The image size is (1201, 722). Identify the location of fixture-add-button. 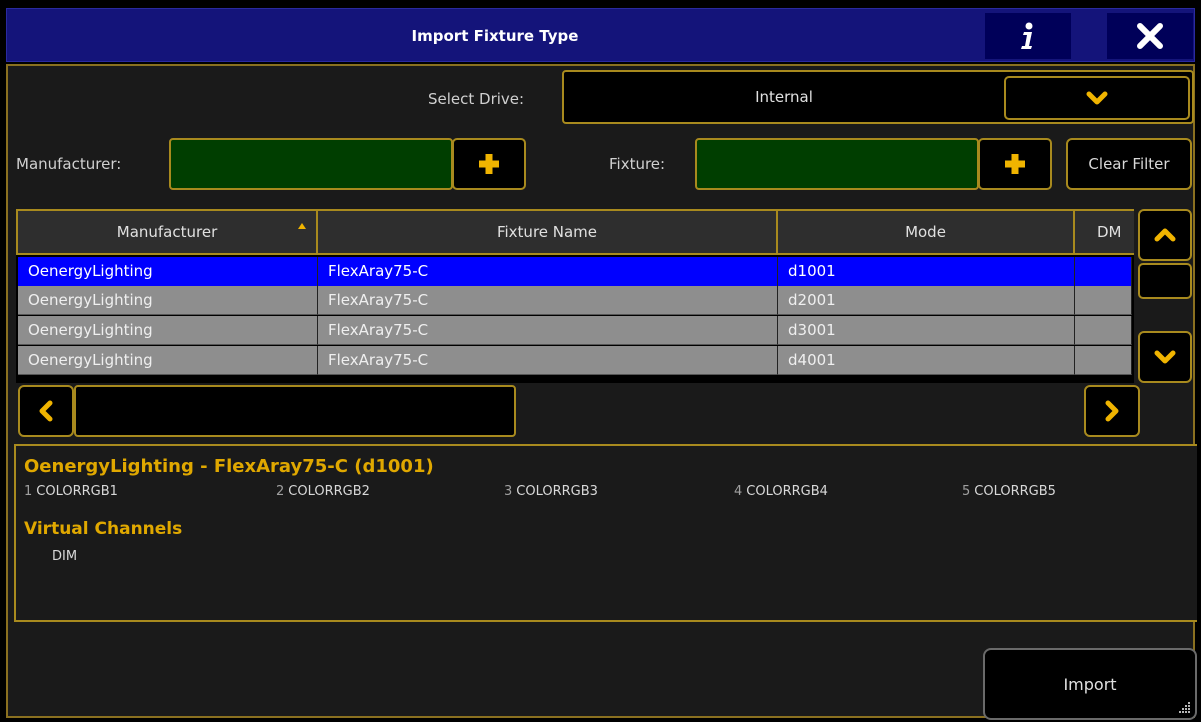
(1015, 164).